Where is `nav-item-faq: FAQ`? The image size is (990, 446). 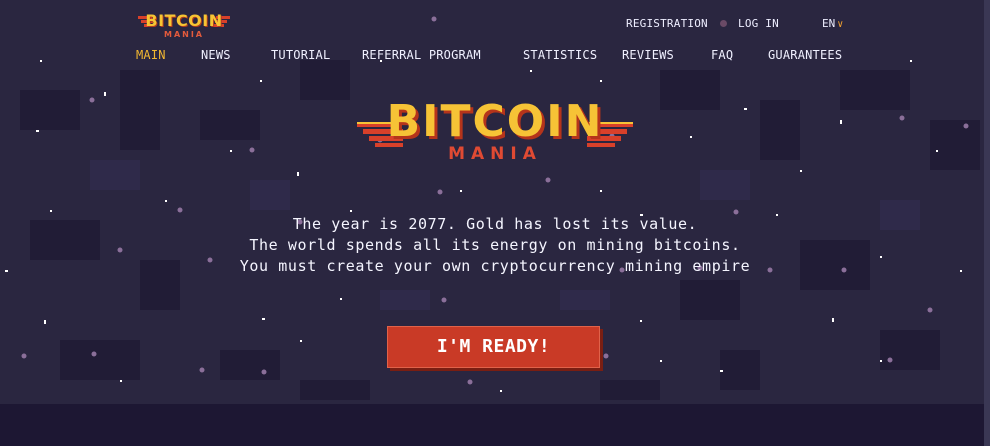 nav-item-faq: FAQ is located at coordinates (722, 55).